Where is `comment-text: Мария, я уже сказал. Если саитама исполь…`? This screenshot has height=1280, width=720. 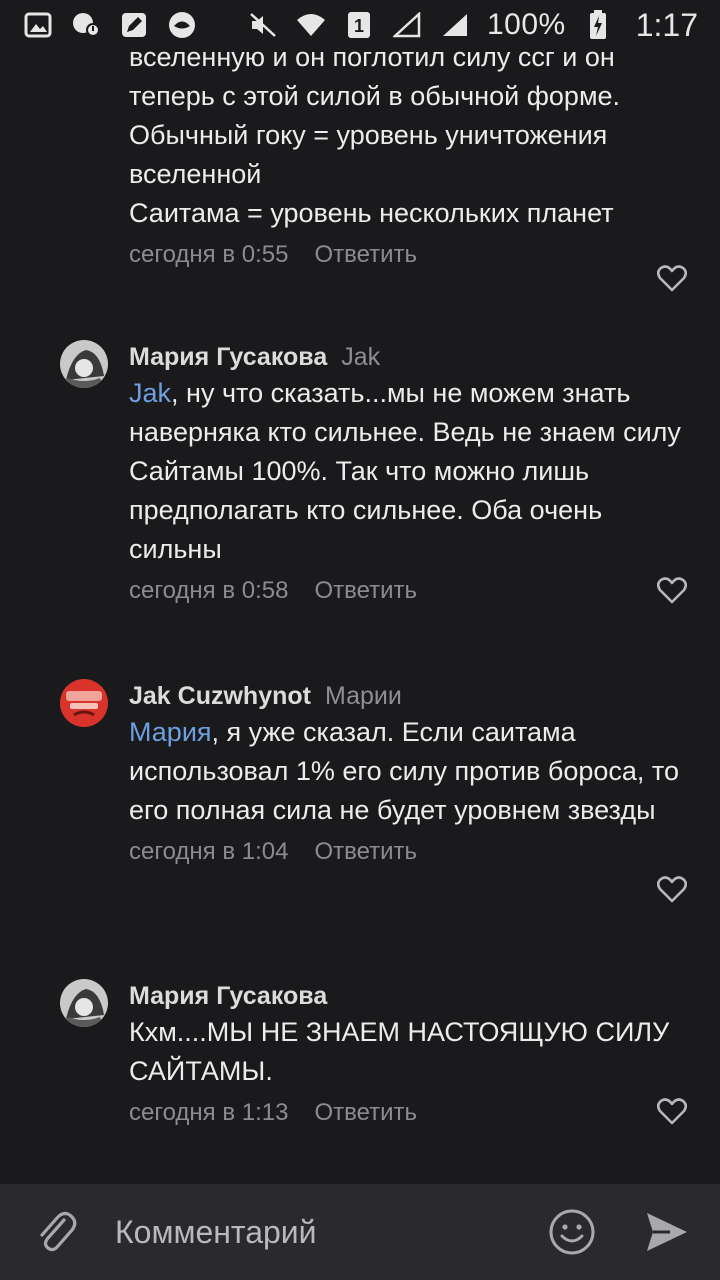
comment-text: Мария, я уже сказал. Если саитама исполь… is located at coordinates (409, 771).